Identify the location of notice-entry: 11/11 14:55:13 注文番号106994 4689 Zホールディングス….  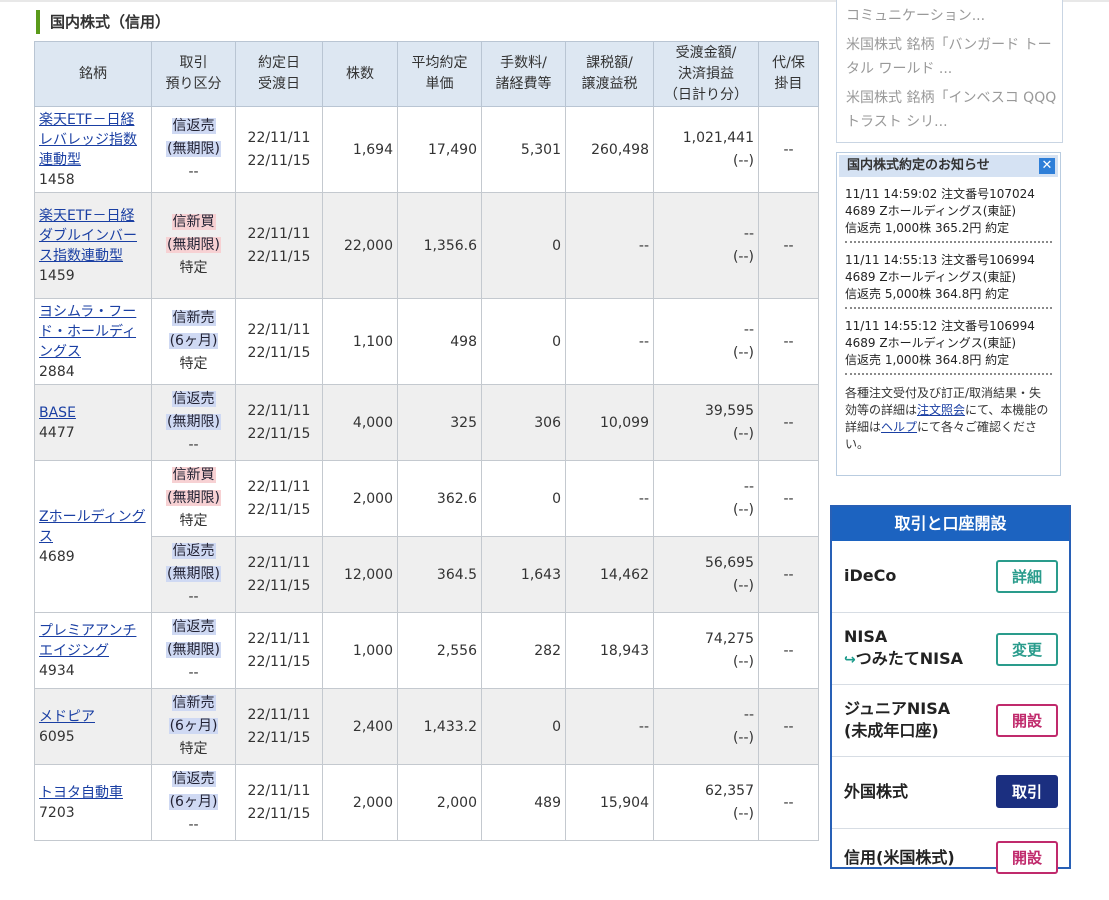
(948, 280).